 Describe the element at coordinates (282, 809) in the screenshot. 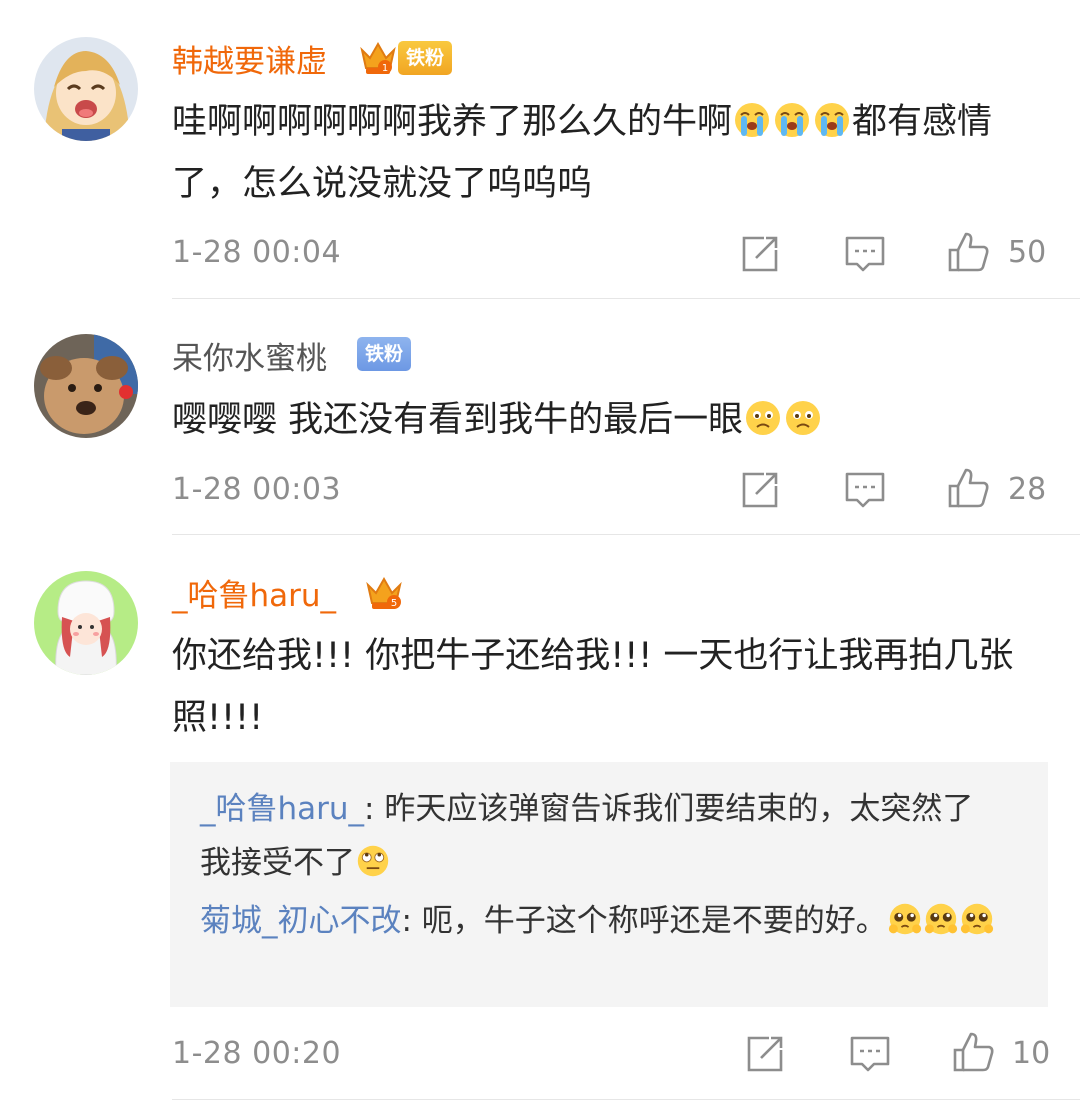

I see `reply-username: _哈鲁haru_` at that location.